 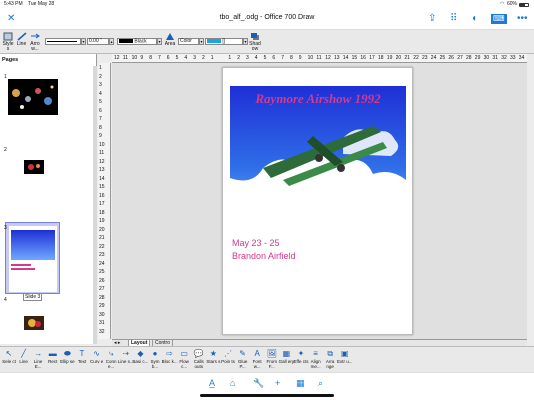 I want to click on line-icon: ╱, so click(x=23, y=353).